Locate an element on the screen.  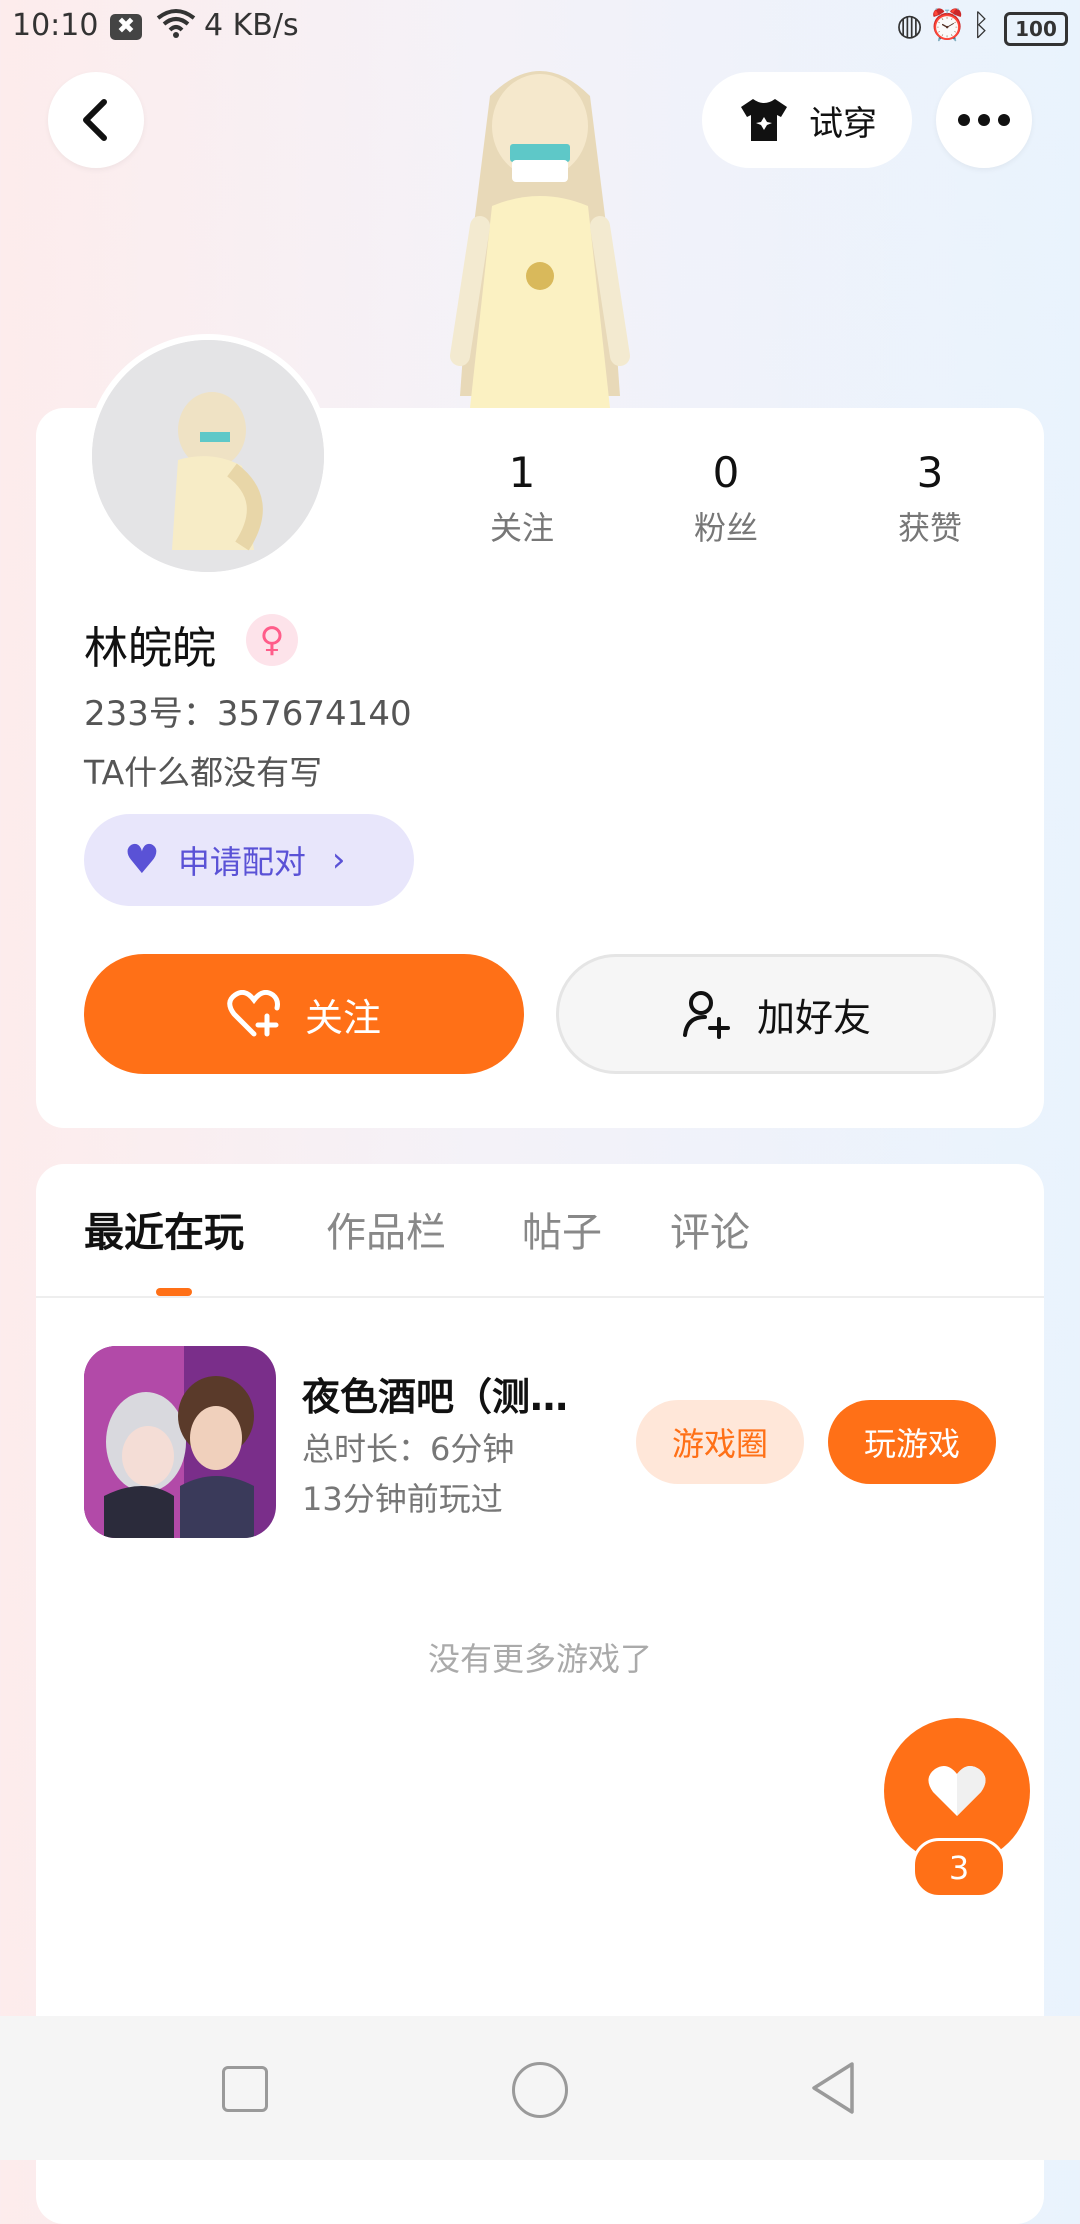
try-on-button: 试穿 is located at coordinates (807, 120).